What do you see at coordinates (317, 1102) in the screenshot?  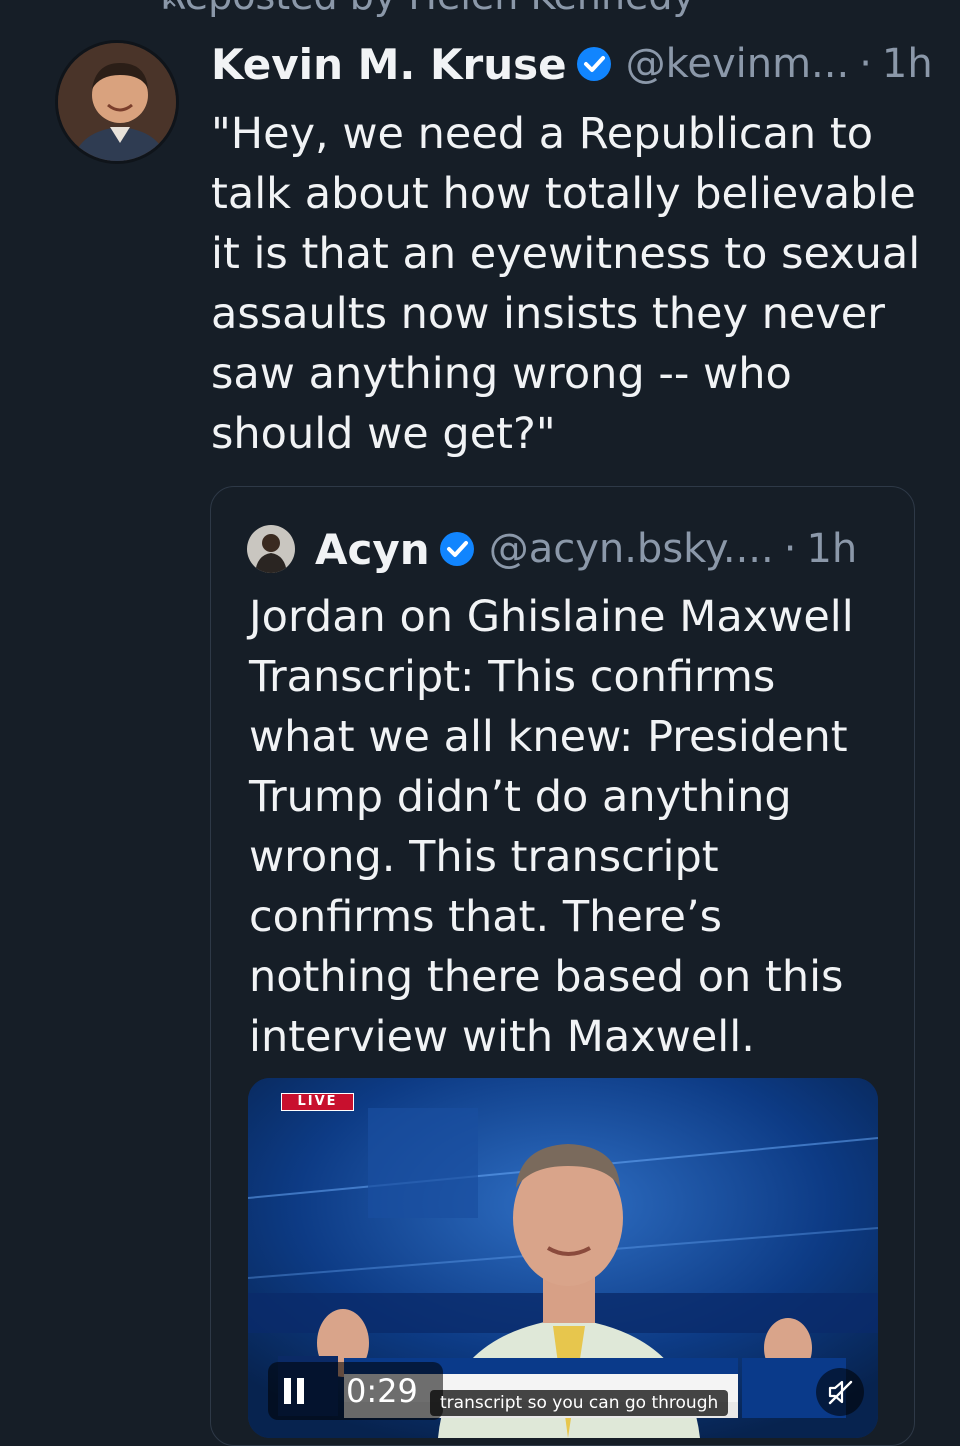 I see `live-badge: LIVE` at bounding box center [317, 1102].